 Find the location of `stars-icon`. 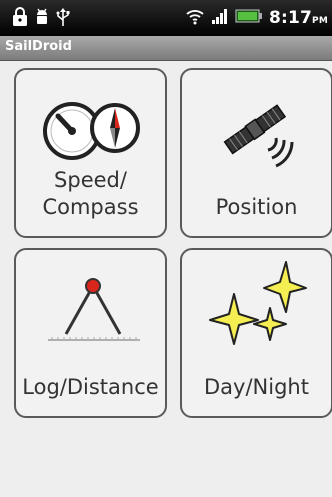

stars-icon is located at coordinates (258, 305).